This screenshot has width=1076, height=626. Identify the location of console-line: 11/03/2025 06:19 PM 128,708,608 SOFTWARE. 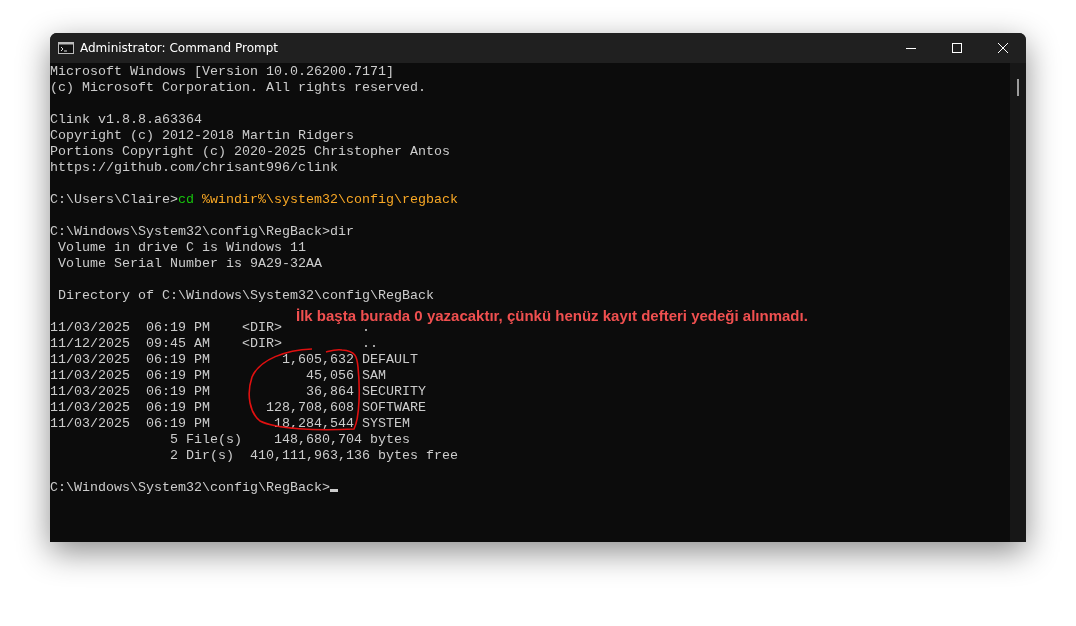
(238, 408).